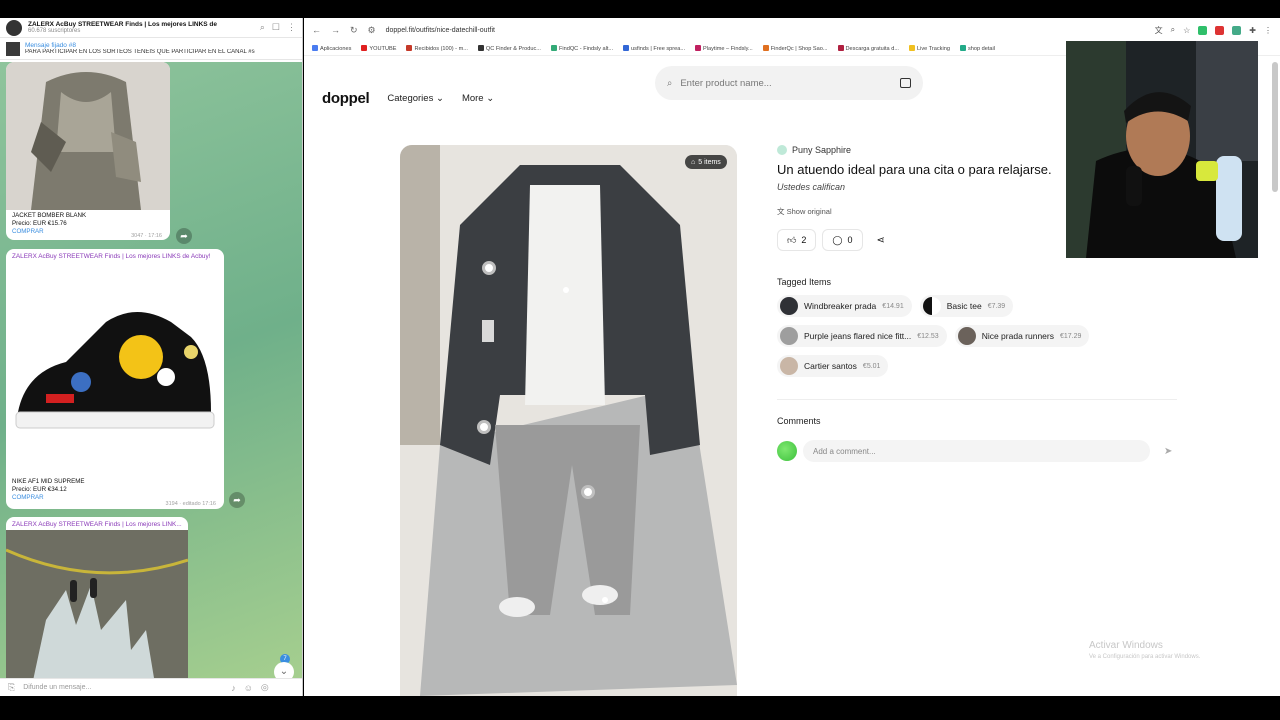 The height and width of the screenshot is (720, 1280). I want to click on zoom-icon: ⌕, so click(1173, 30).